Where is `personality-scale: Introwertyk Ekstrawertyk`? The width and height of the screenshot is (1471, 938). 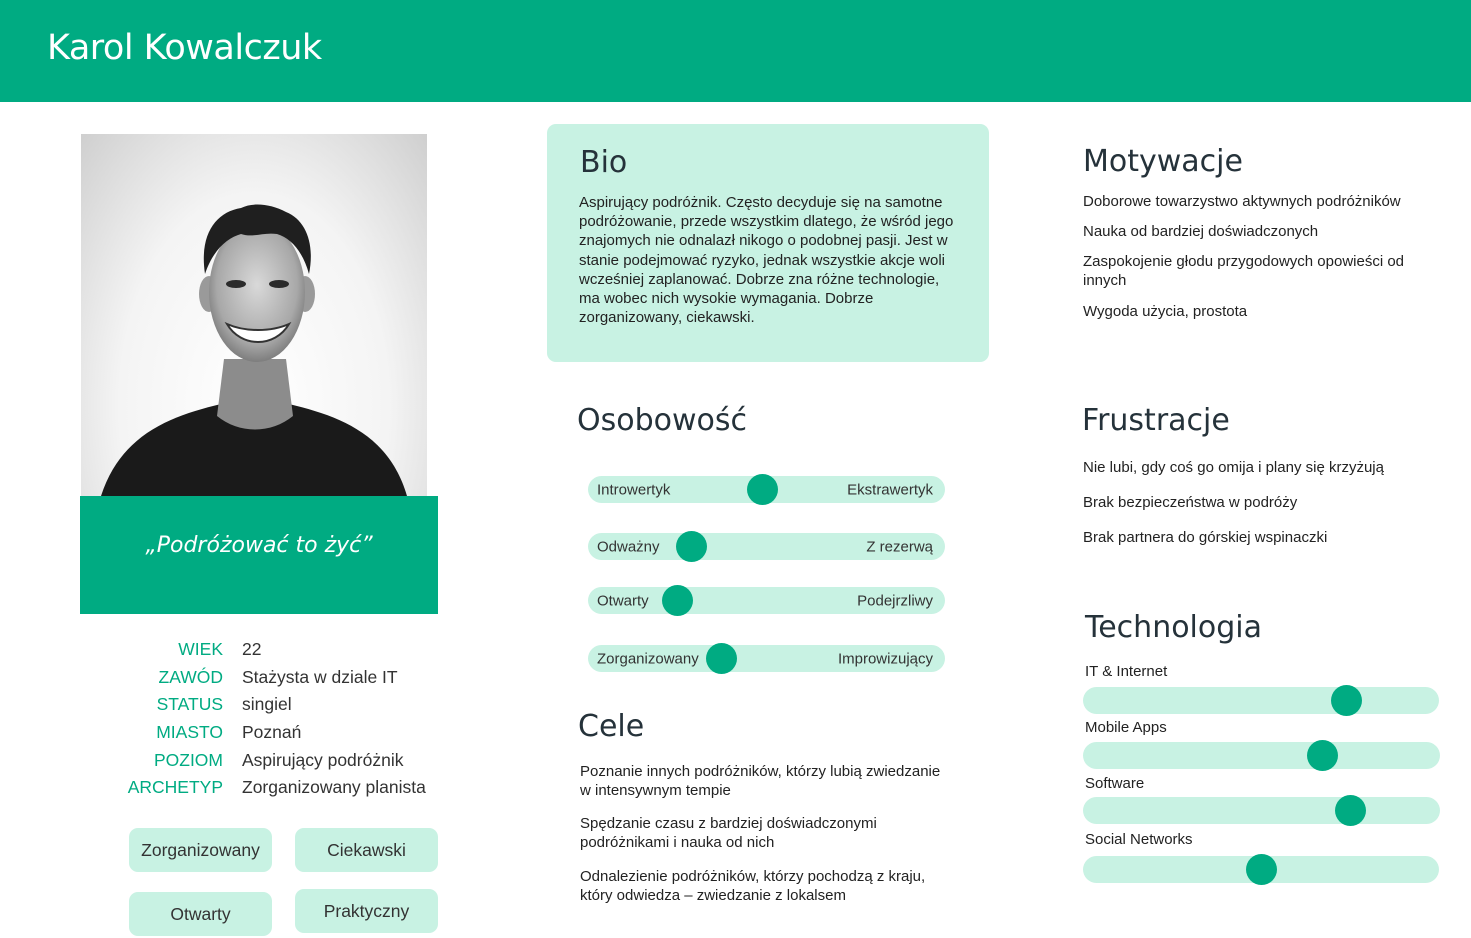 personality-scale: Introwertyk Ekstrawertyk is located at coordinates (766, 489).